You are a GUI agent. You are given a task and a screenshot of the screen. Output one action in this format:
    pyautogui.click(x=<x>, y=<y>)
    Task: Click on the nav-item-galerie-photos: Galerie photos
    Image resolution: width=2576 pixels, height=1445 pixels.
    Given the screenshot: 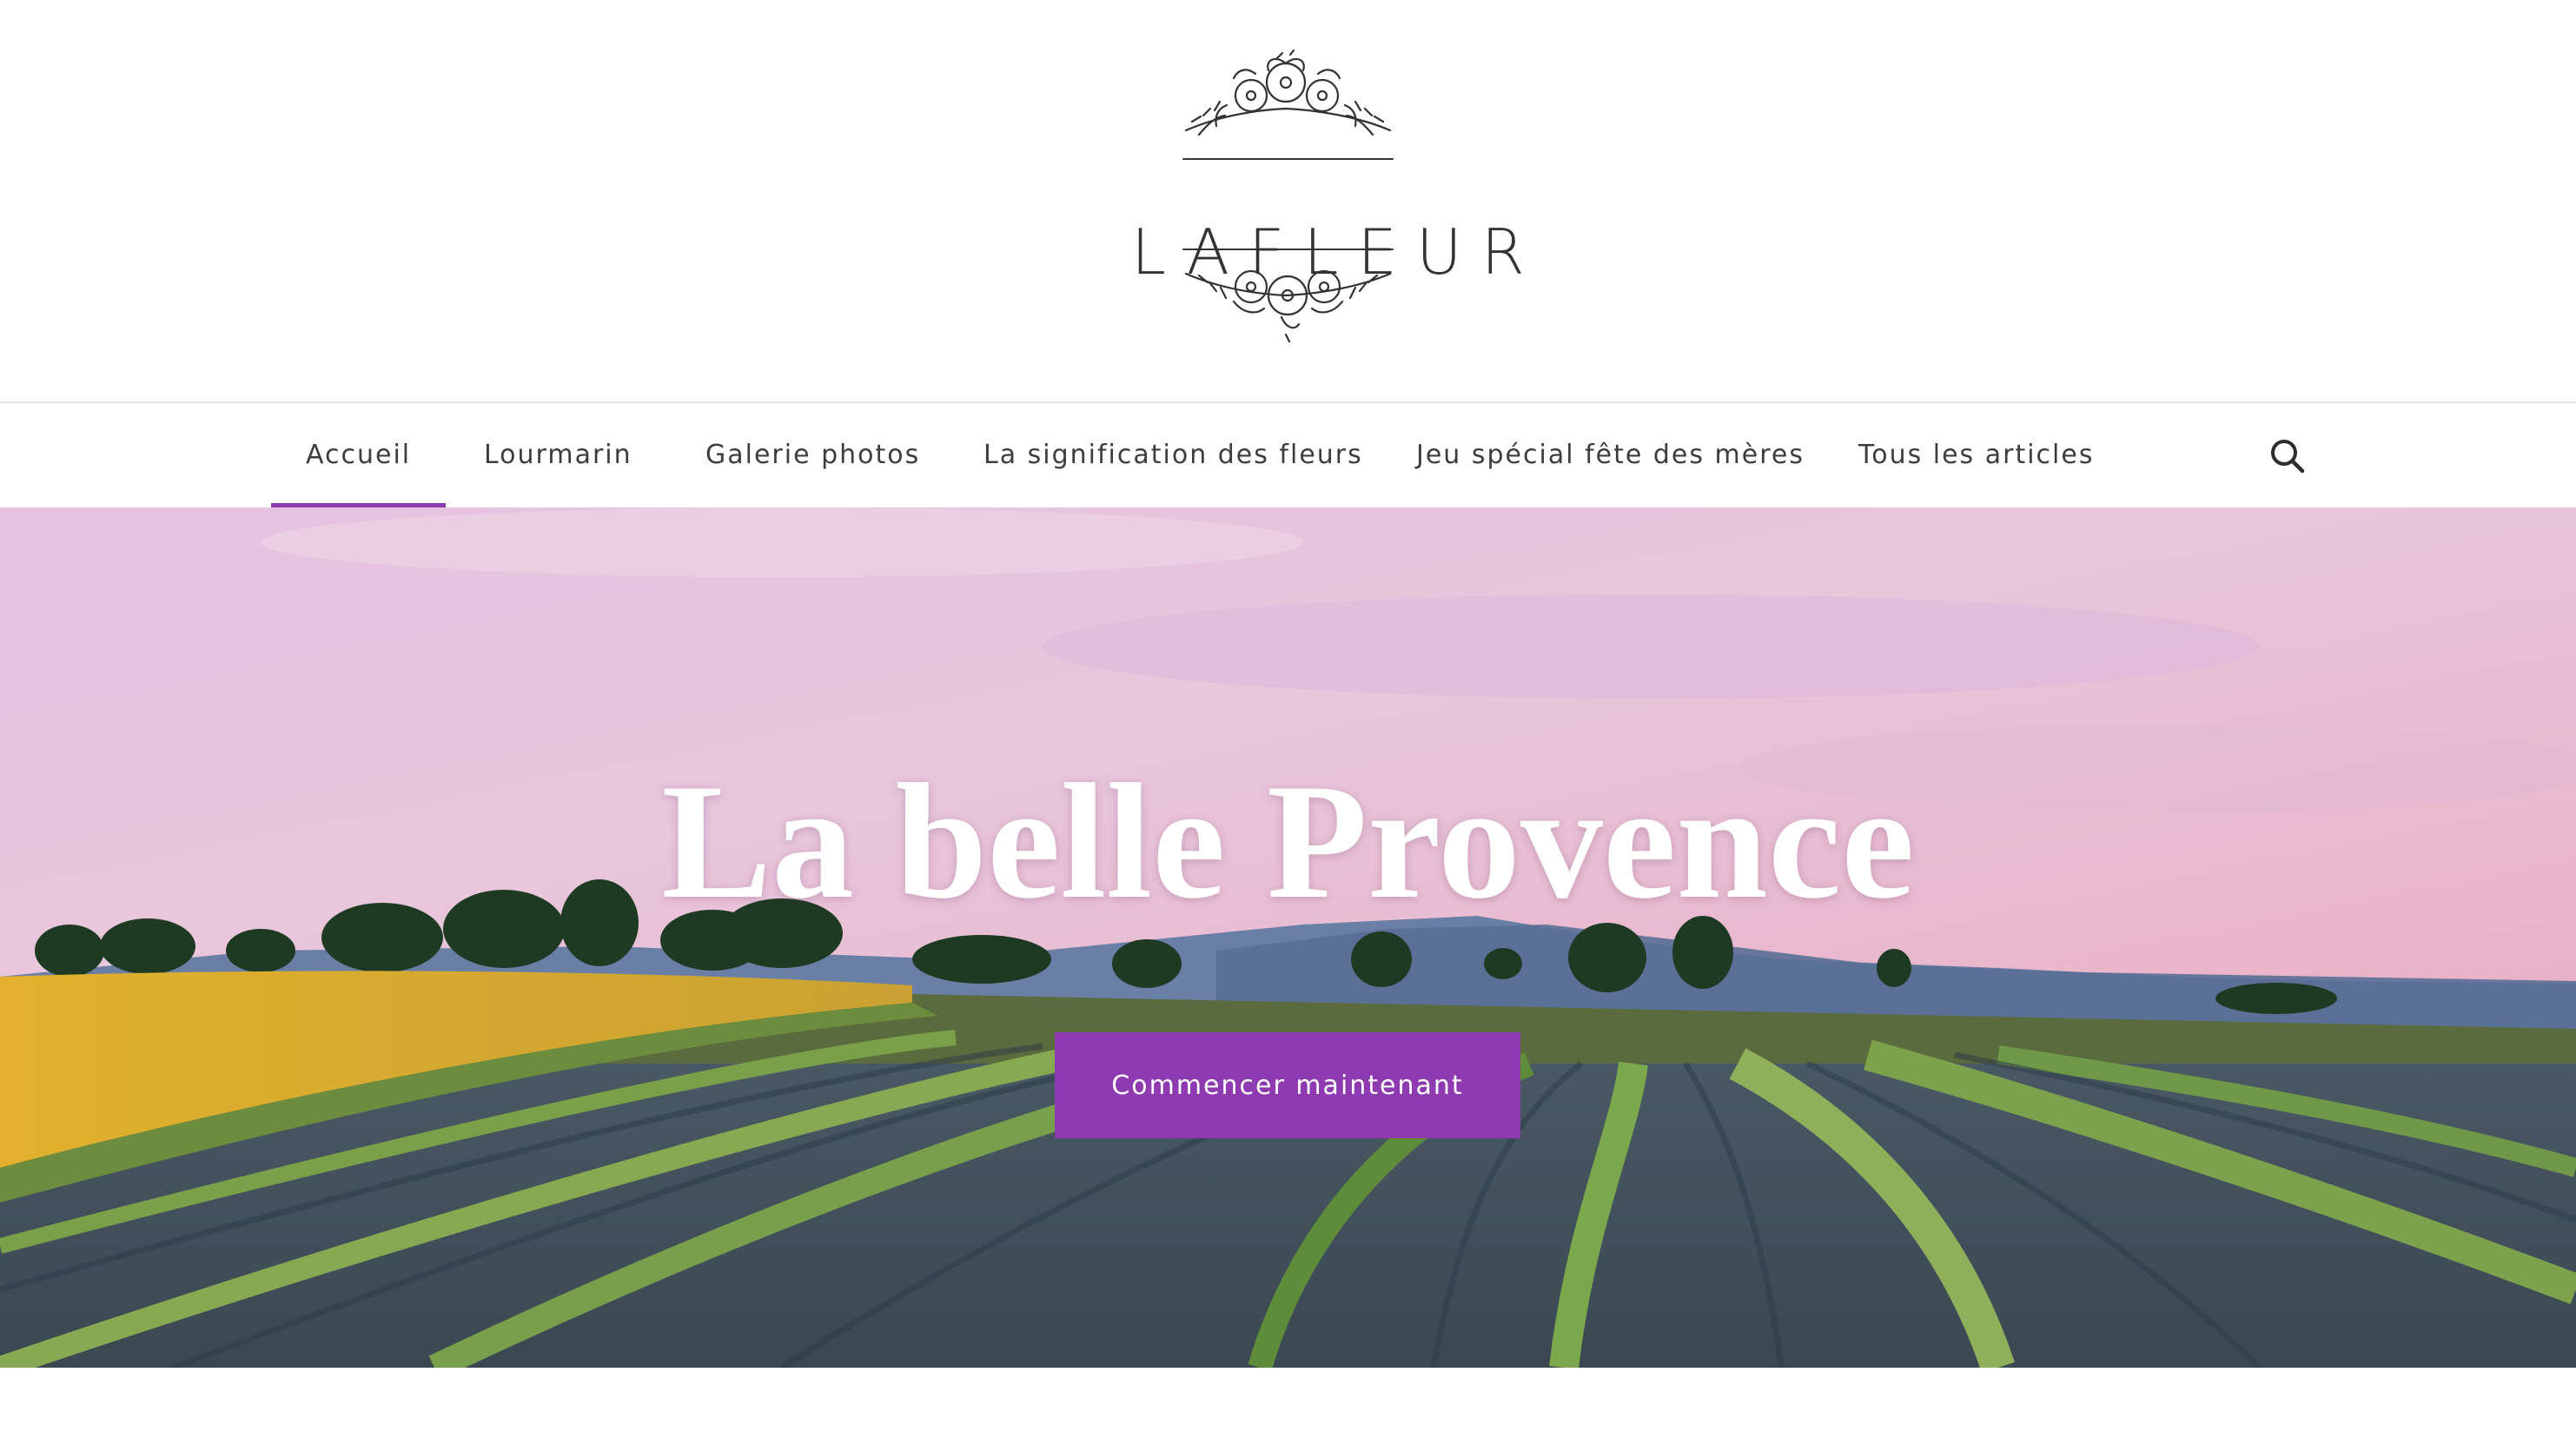 What is the action you would take?
    pyautogui.click(x=812, y=455)
    